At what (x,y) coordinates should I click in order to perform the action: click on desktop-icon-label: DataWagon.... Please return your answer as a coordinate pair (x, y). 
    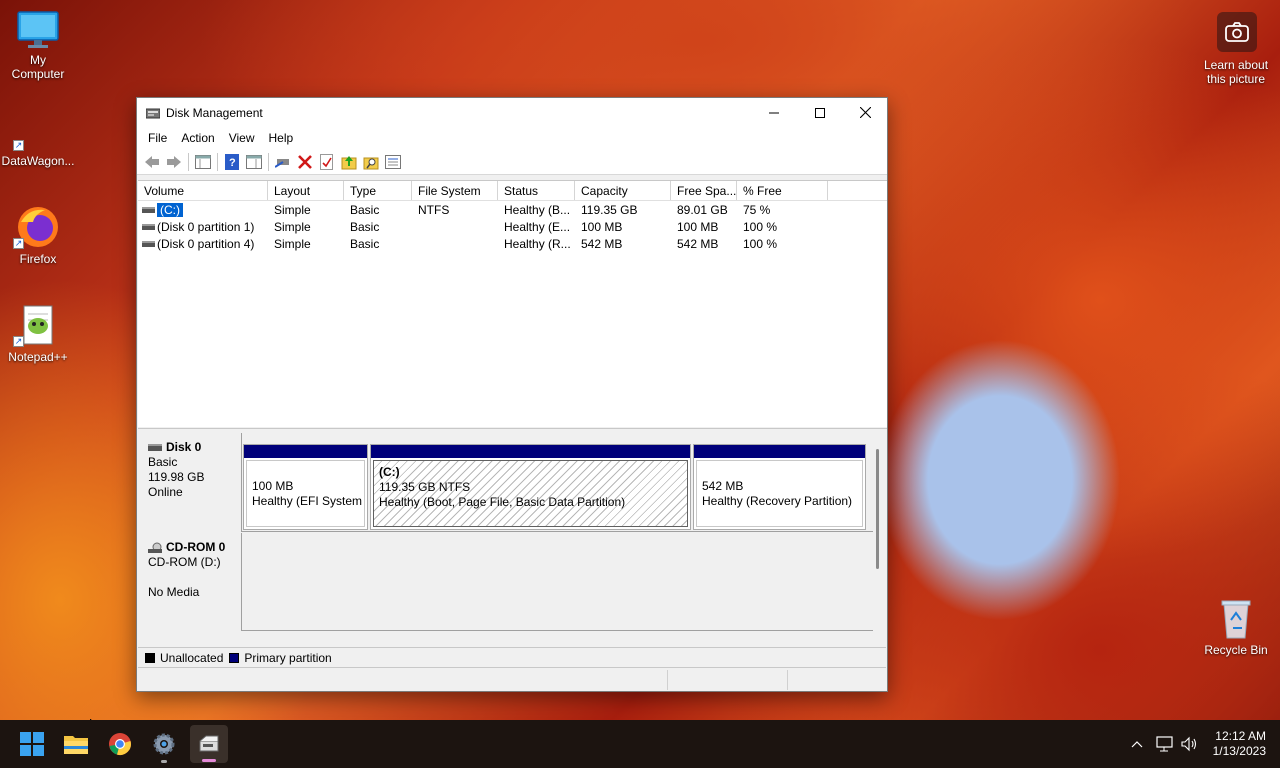
    Looking at the image, I should click on (38, 161).